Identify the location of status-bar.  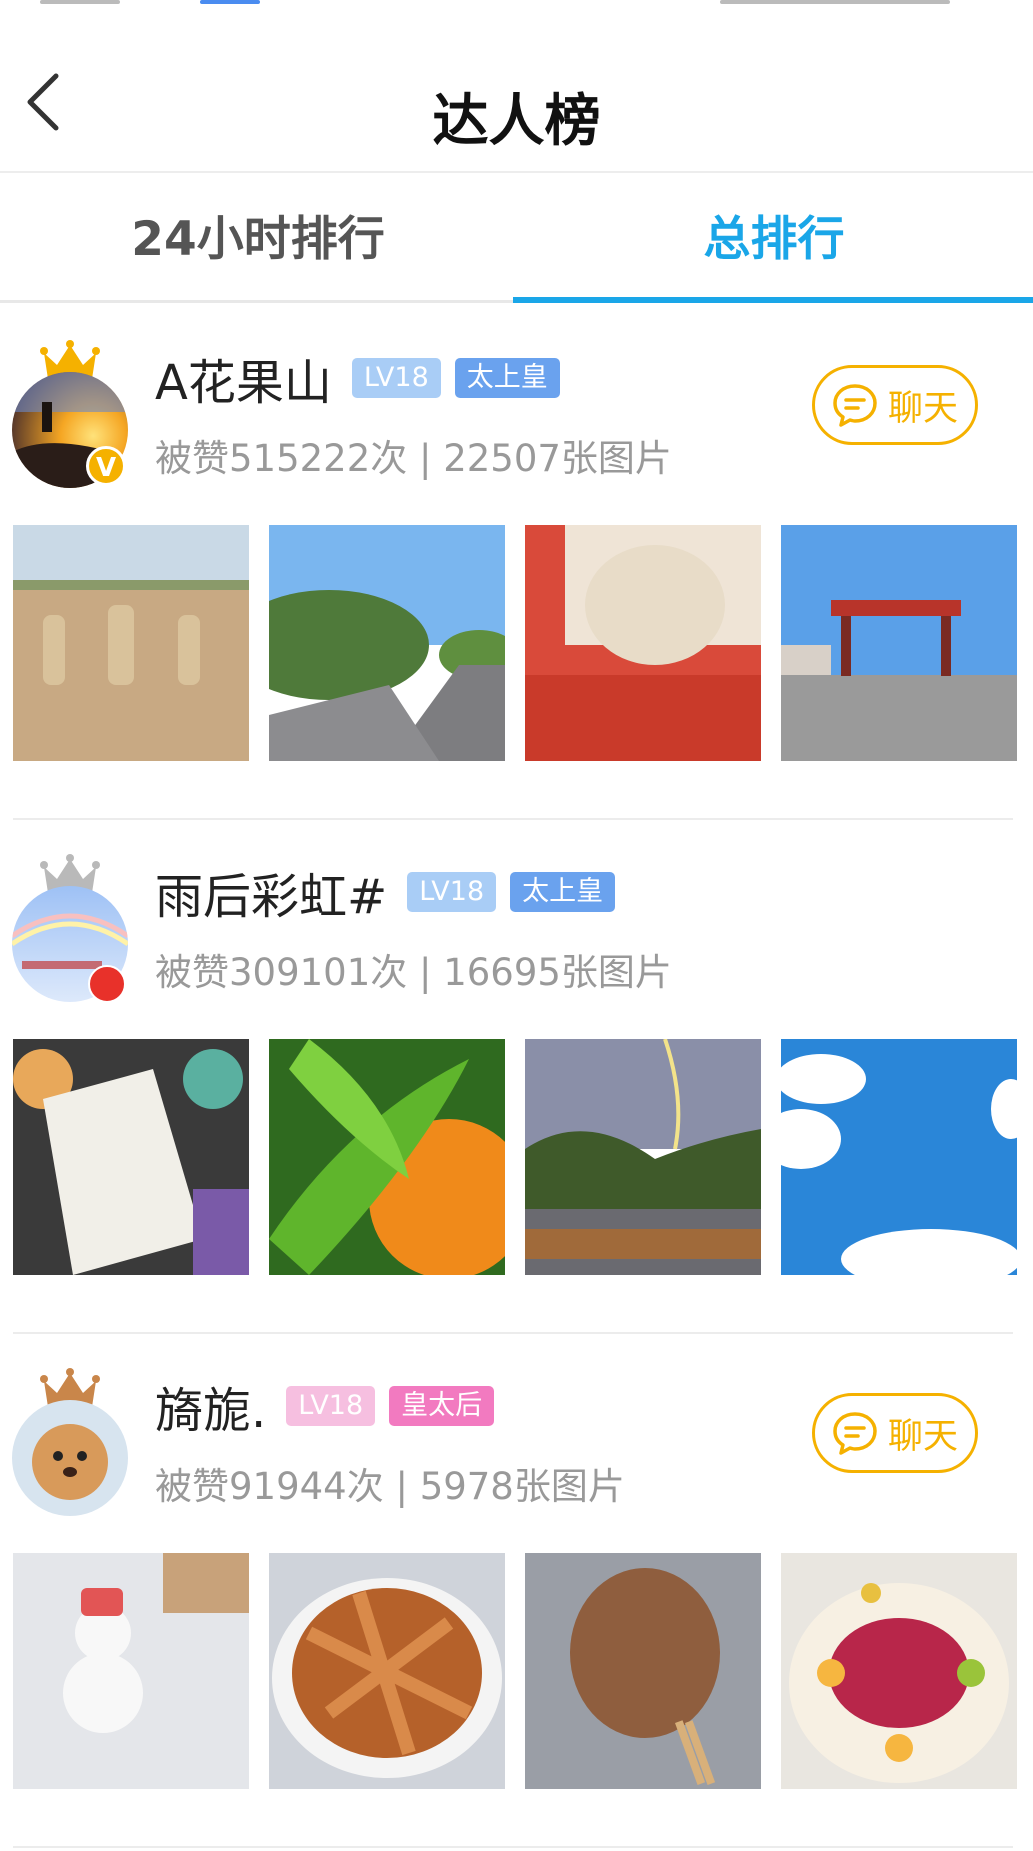
(516, 5).